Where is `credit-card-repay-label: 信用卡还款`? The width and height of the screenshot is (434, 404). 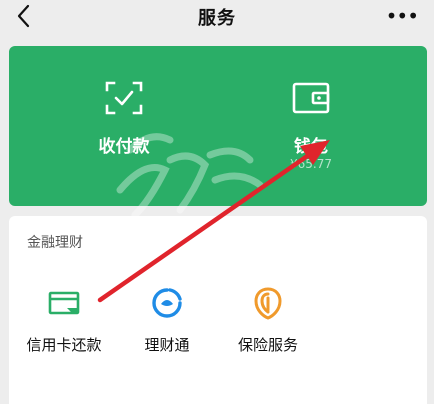 credit-card-repay-label: 信用卡还款 is located at coordinates (64, 345).